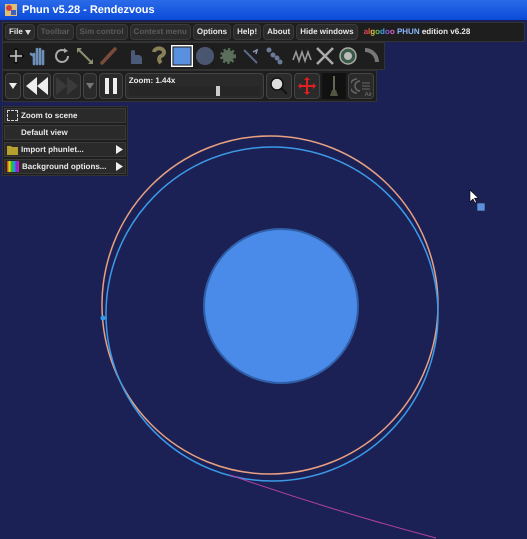 The height and width of the screenshot is (539, 527). Describe the element at coordinates (327, 32) in the screenshot. I see `menu-button: Hide windows` at that location.